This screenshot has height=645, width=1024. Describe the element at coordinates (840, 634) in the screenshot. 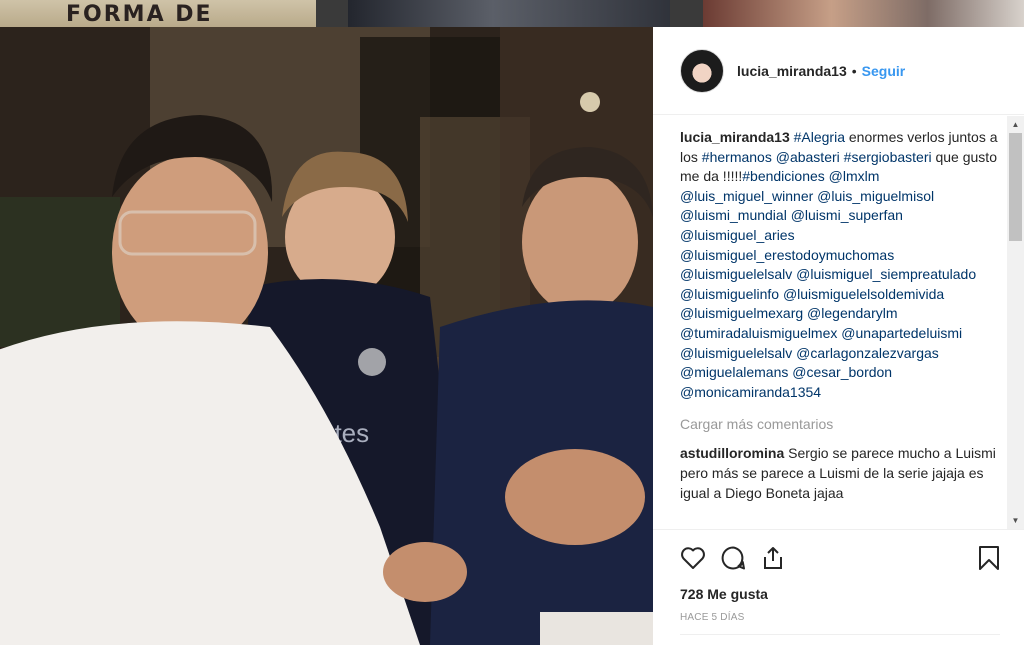

I see `divider` at that location.